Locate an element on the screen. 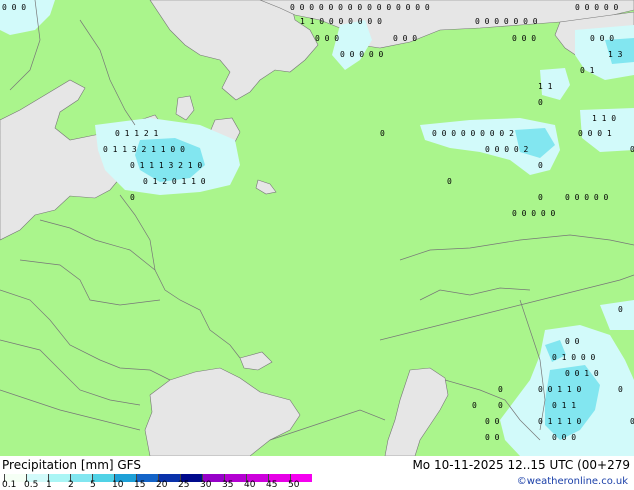 This screenshot has width=634, height=490. lake-onega is located at coordinates (185, 108).